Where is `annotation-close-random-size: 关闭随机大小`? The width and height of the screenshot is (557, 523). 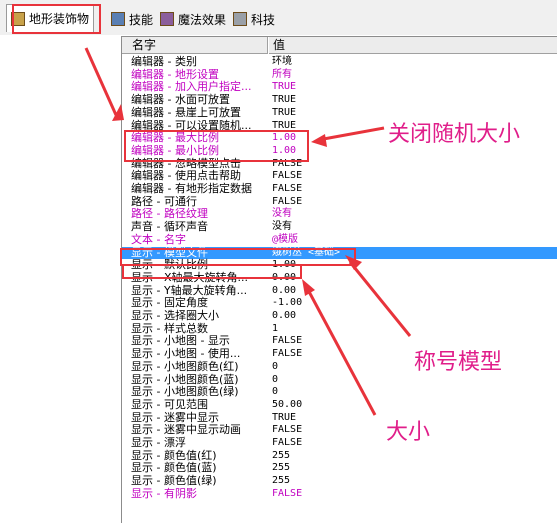
annotation-close-random-size: 关闭随机大小 is located at coordinates (454, 134).